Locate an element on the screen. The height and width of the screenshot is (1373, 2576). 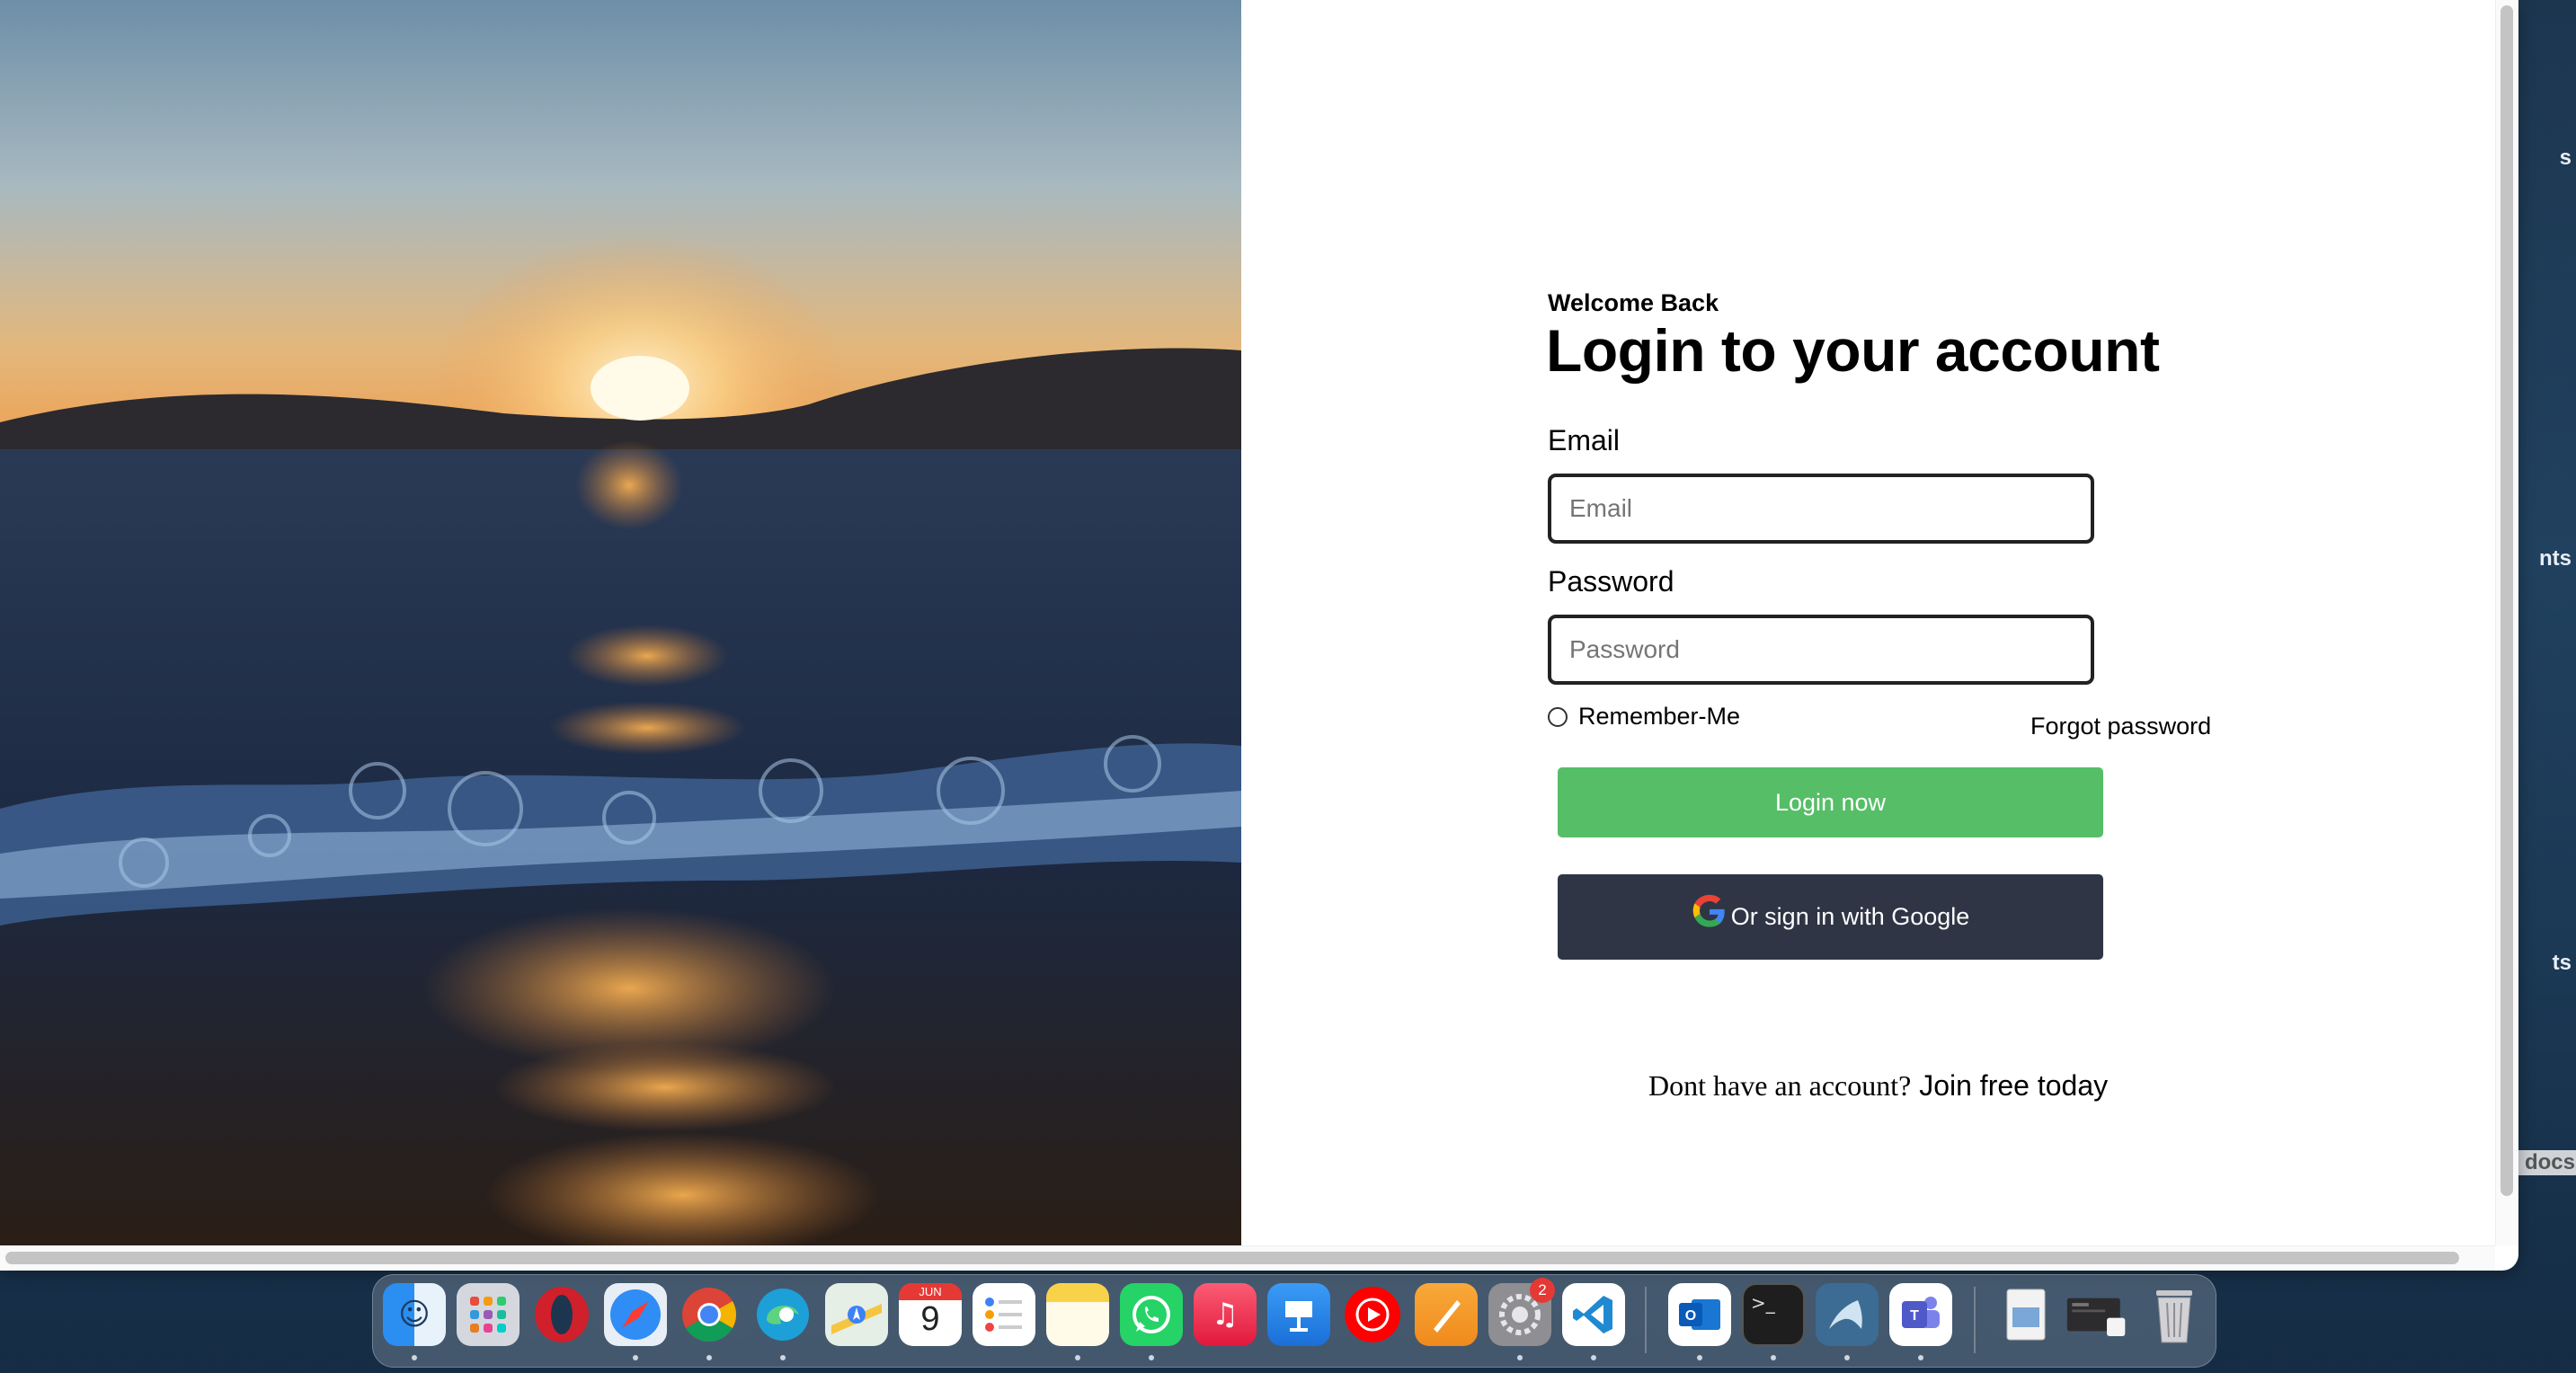
youtube-music-logo is located at coordinates (1372, 1314).